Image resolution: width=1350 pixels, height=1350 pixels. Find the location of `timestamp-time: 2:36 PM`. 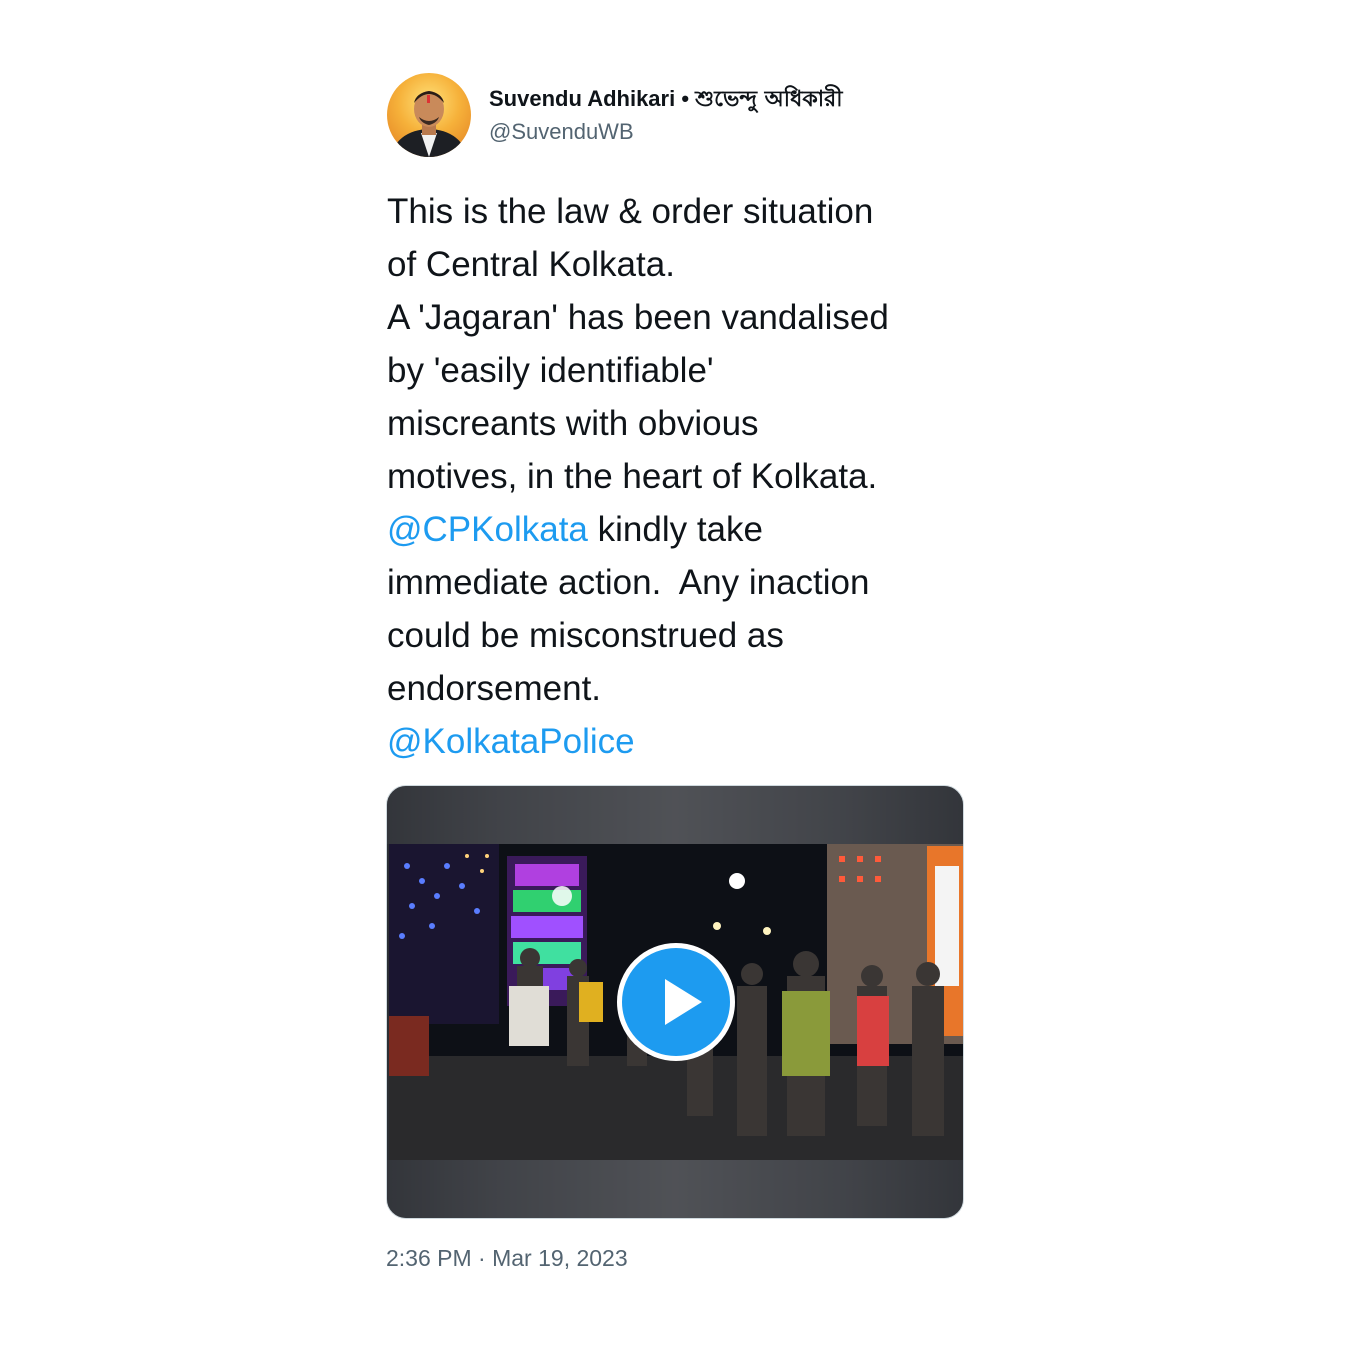

timestamp-time: 2:36 PM is located at coordinates (429, 1258).